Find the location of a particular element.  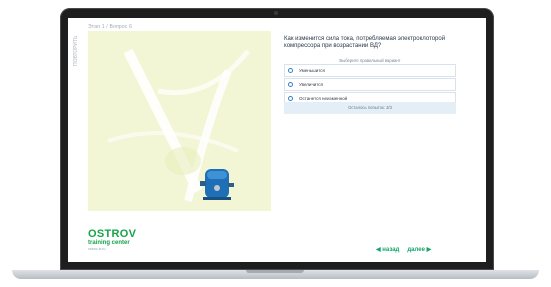

side-label: ПОВТОРИТЬ is located at coordinates (76, 50).